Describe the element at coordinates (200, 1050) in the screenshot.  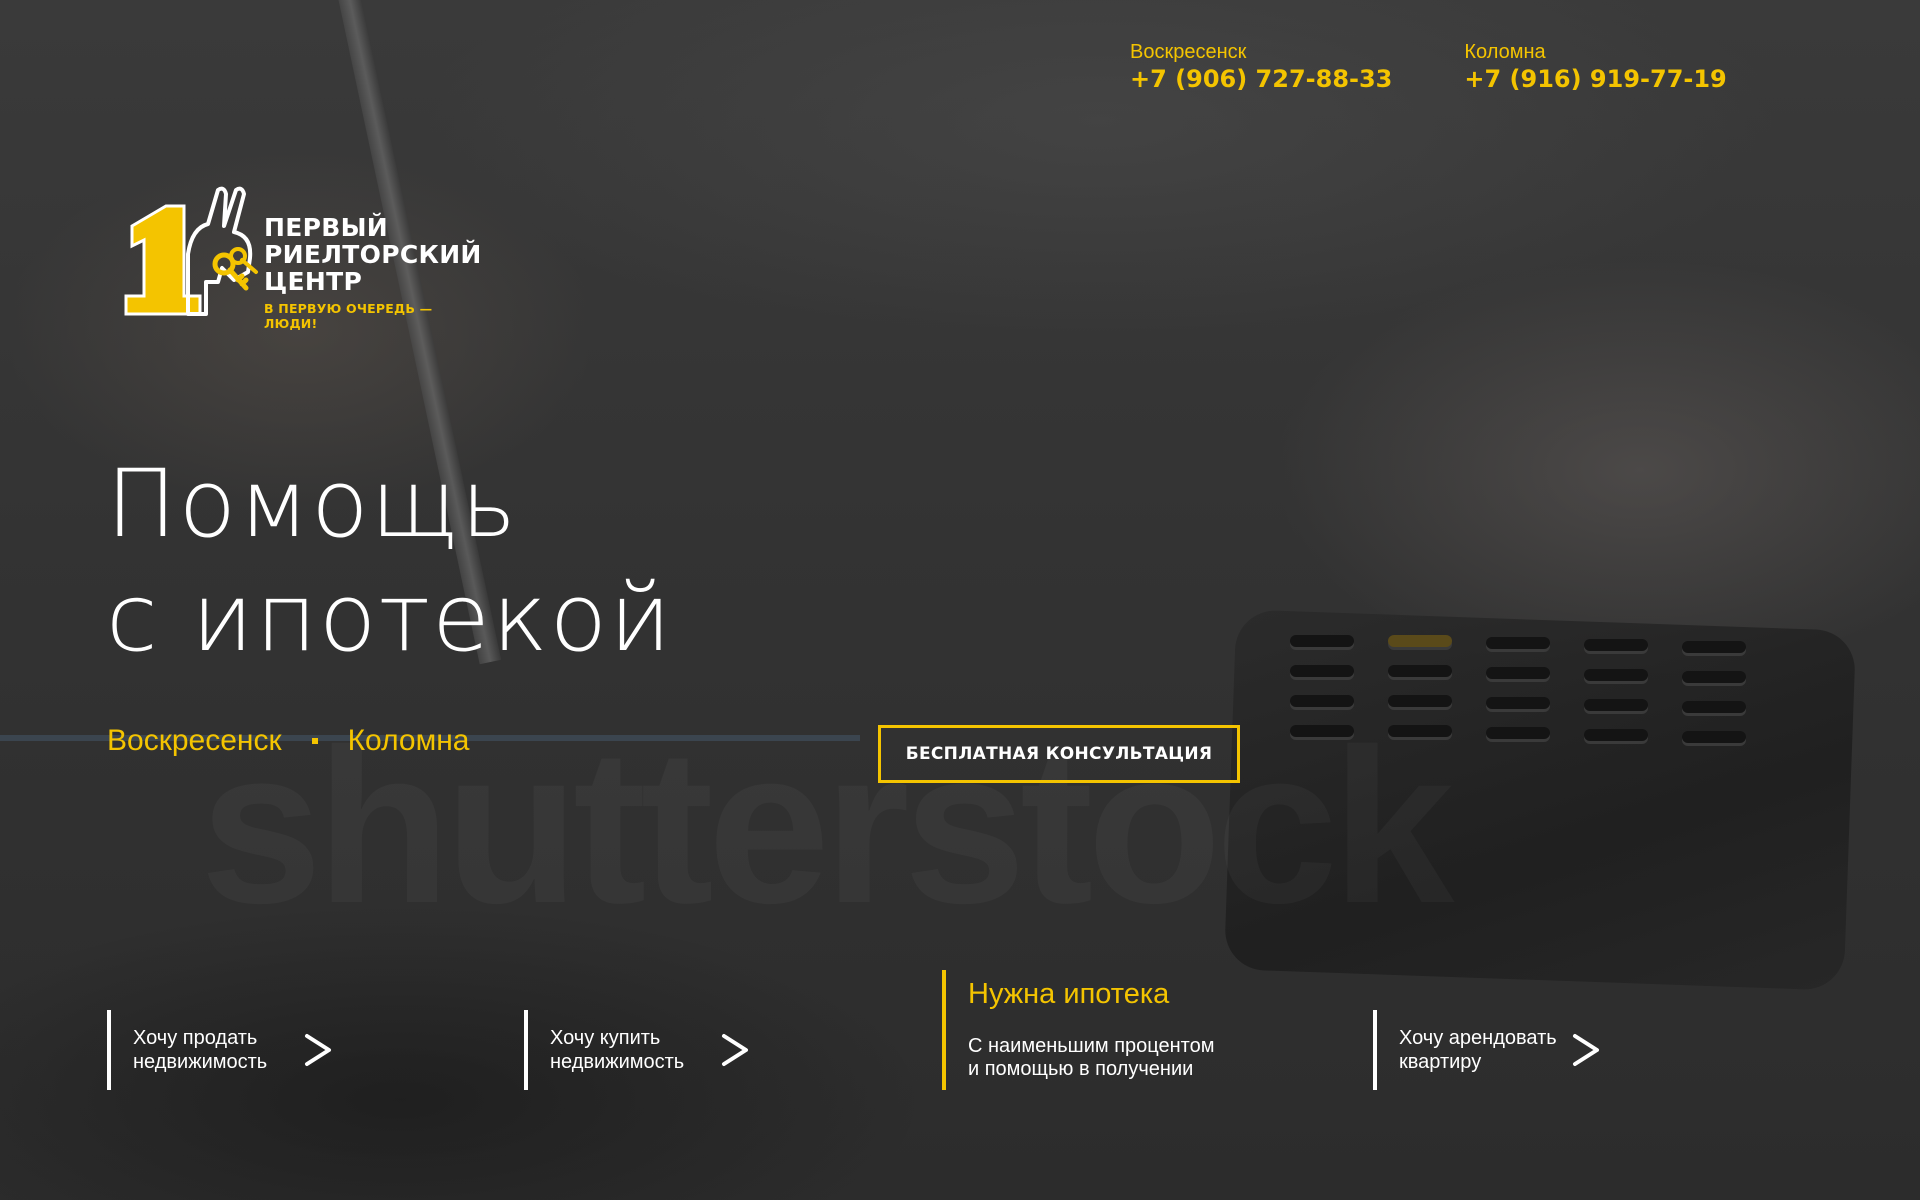
I see `service-label: Хочу продать недвижимость` at that location.